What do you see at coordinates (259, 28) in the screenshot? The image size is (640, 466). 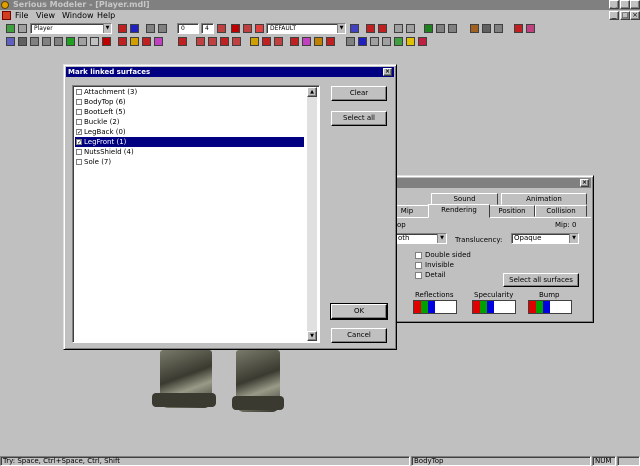 I see `toggle-anim-icon` at bounding box center [259, 28].